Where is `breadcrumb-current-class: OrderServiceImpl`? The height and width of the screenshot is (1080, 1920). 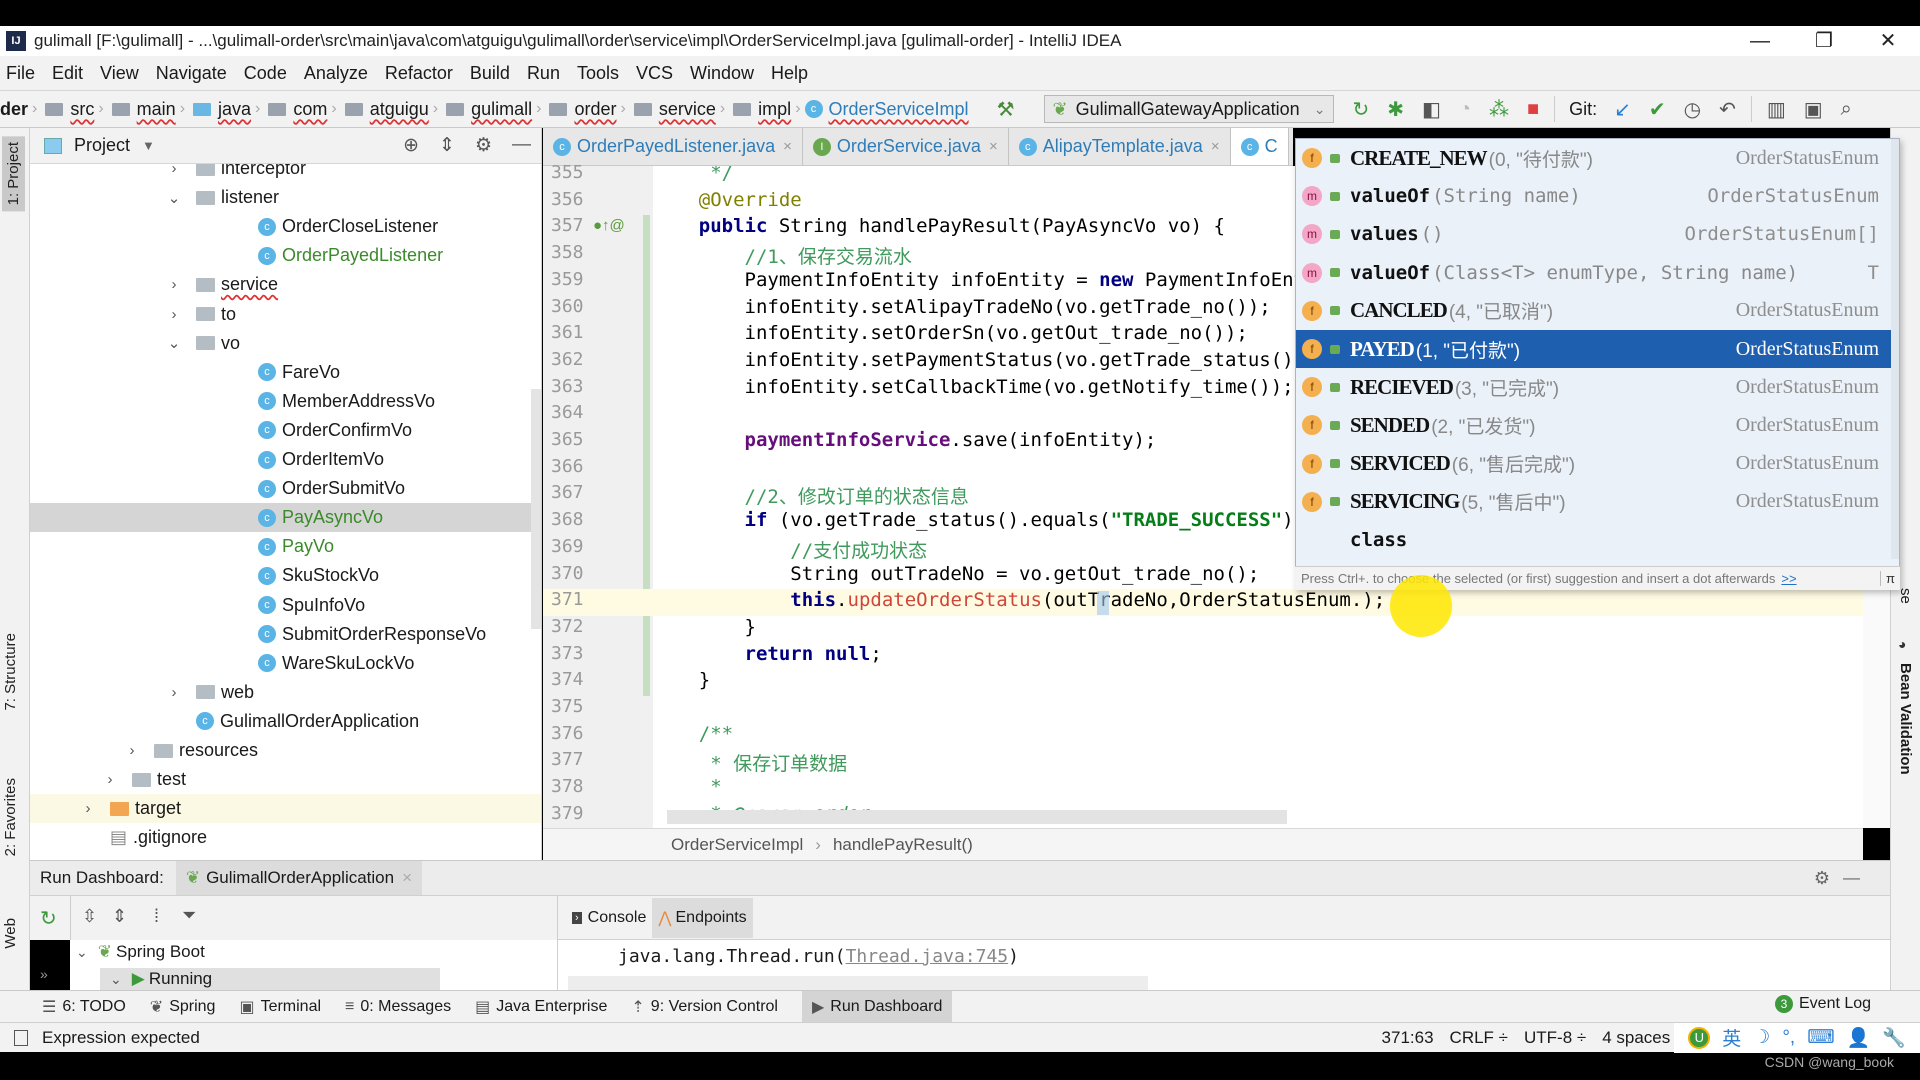 breadcrumb-current-class: OrderServiceImpl is located at coordinates (899, 109).